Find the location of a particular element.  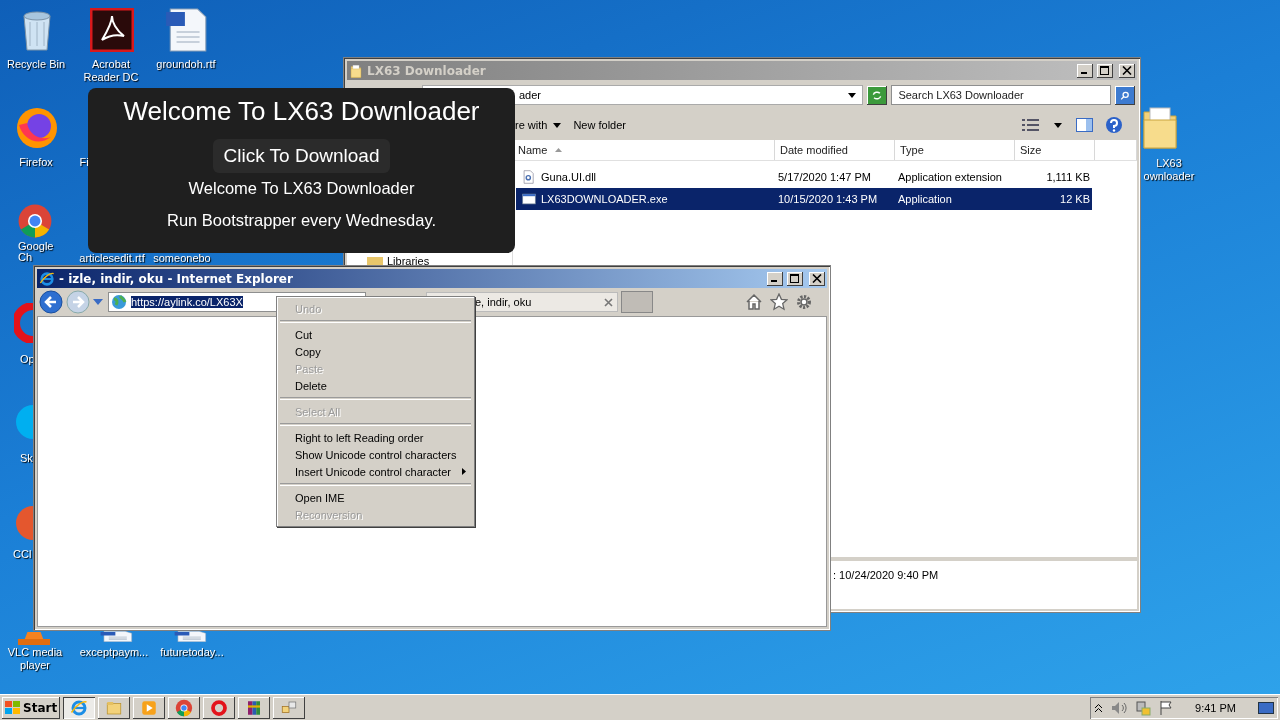

icon-label: Recycle Bin is located at coordinates (36, 64).